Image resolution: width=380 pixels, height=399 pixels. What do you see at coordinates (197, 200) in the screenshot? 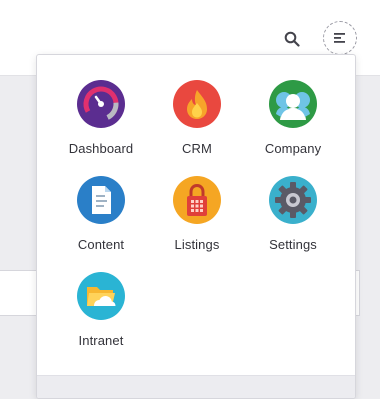
I see `padlock-icon` at bounding box center [197, 200].